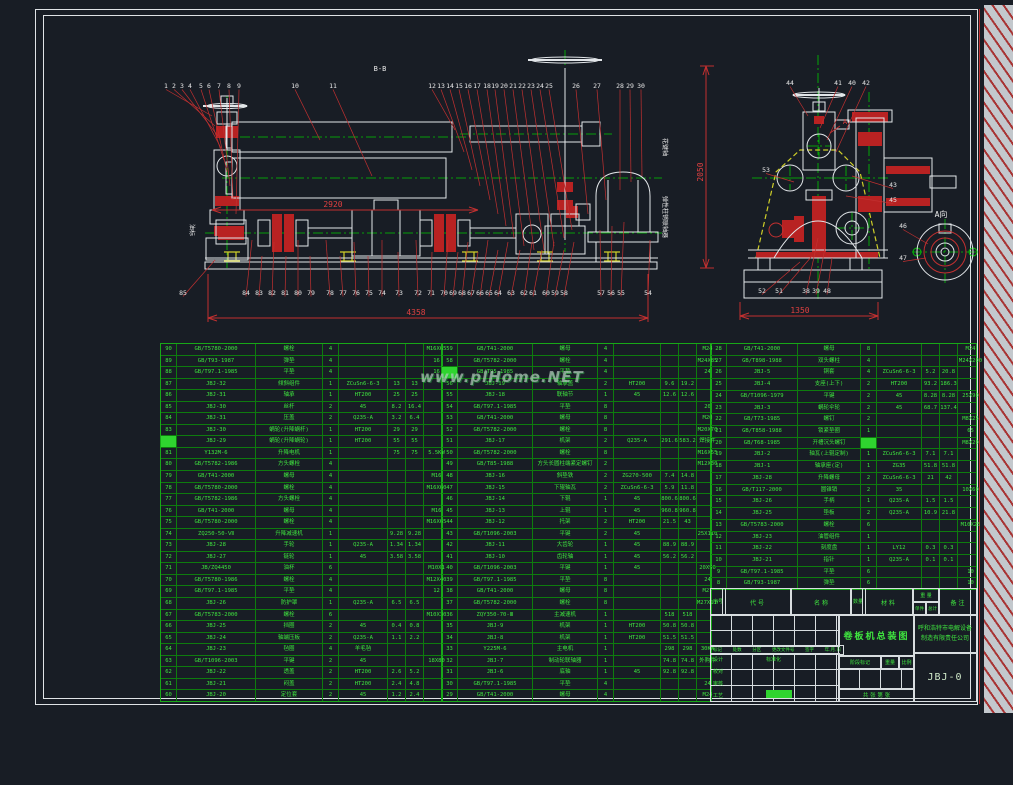 The image size is (1013, 785). What do you see at coordinates (205, 119) in the screenshot?
I see `leader-line` at bounding box center [205, 119].